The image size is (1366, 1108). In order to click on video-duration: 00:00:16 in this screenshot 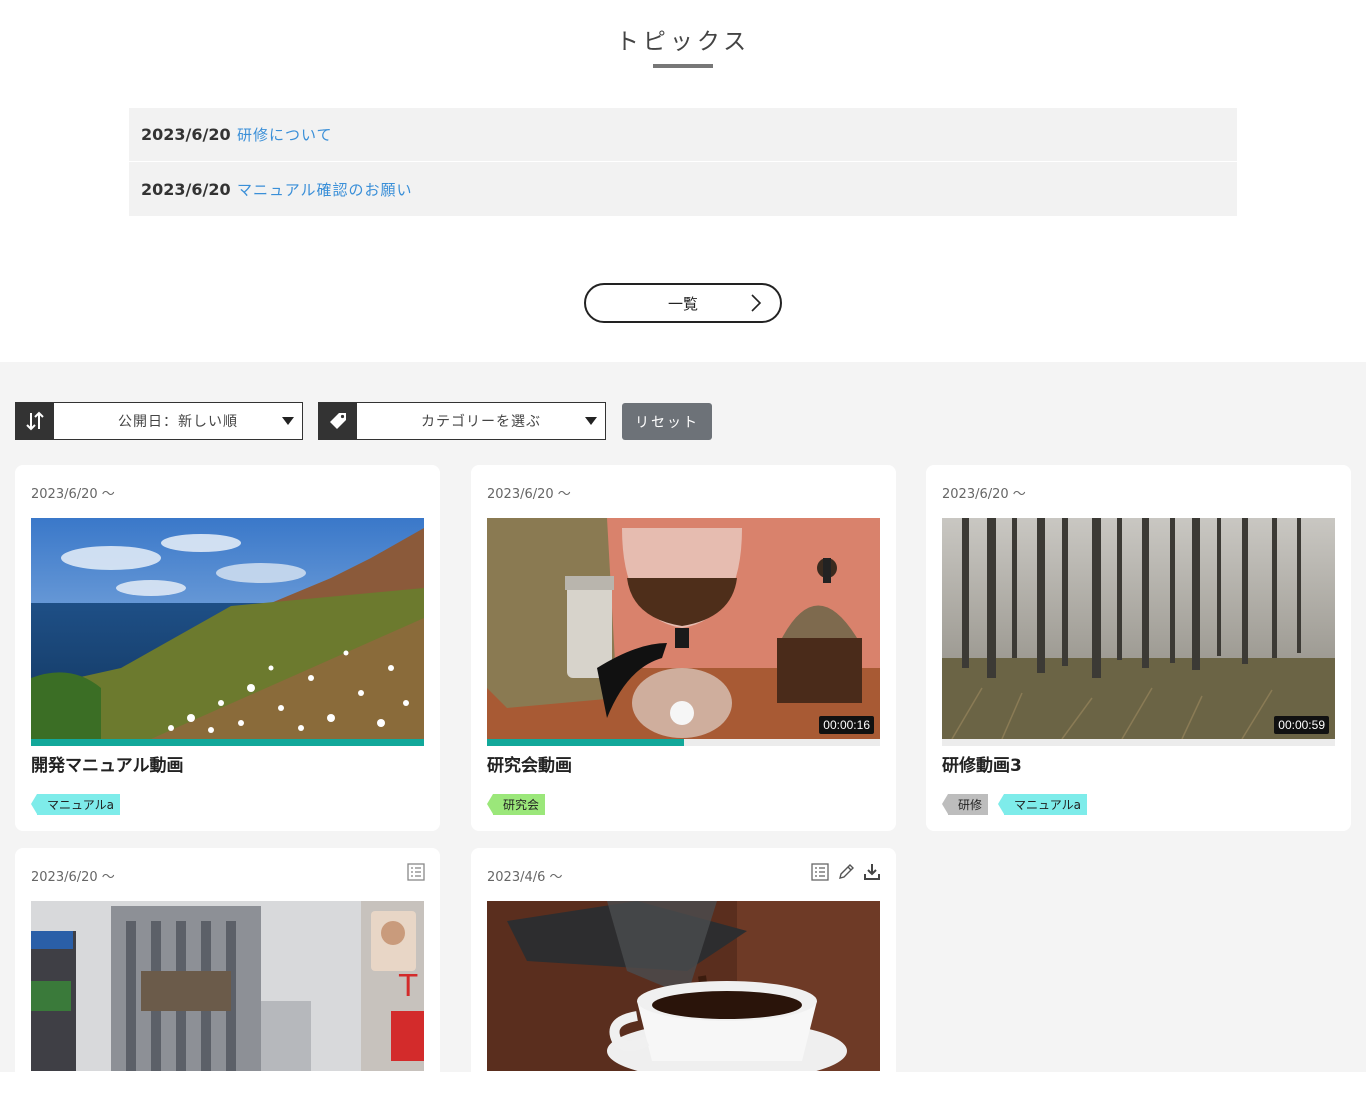, I will do `click(846, 725)`.